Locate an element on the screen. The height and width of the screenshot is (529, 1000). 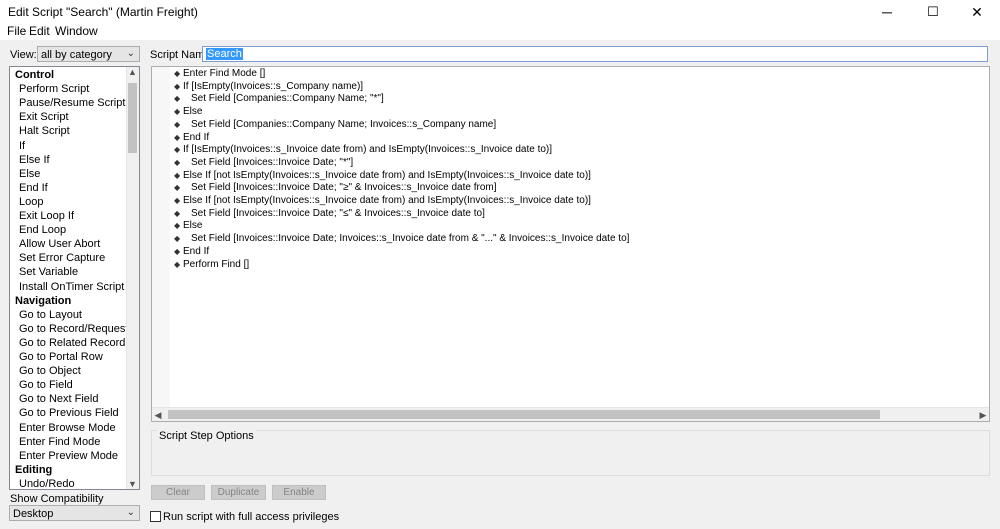
step-item: Set Variable is located at coordinates (48, 272).